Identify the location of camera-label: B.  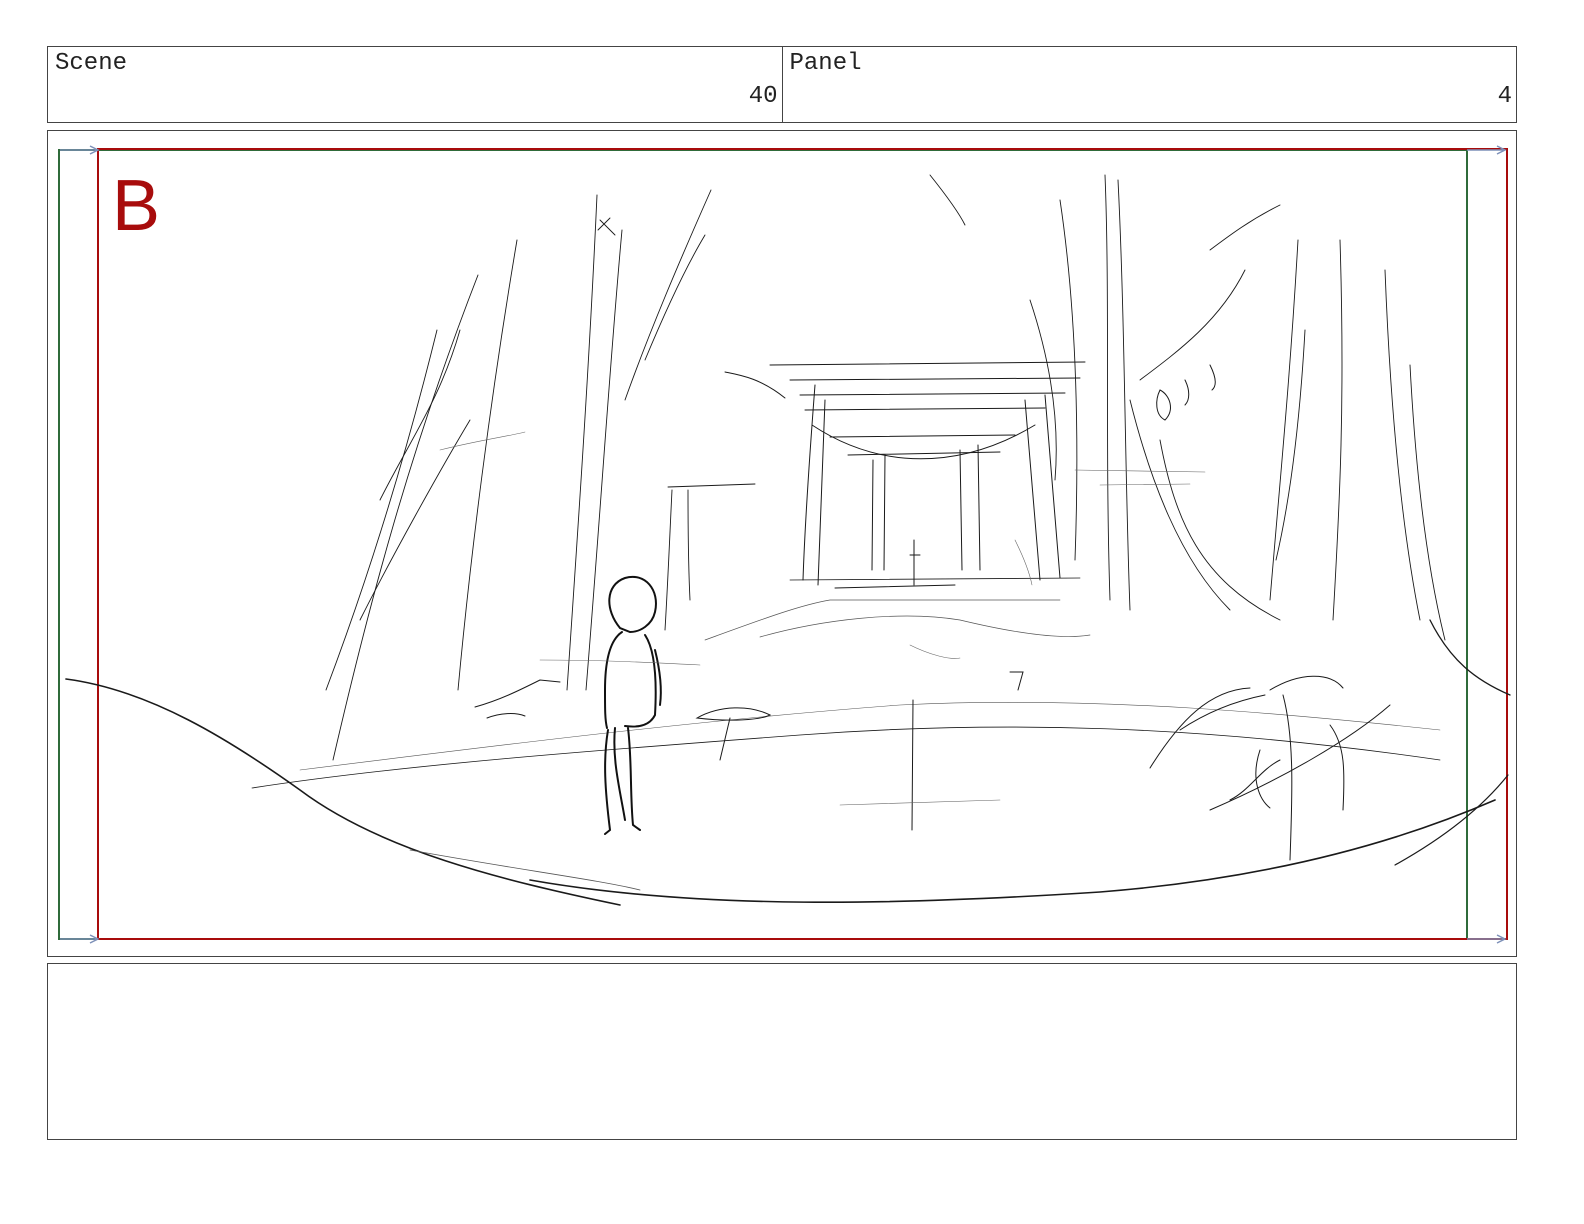
(136, 206).